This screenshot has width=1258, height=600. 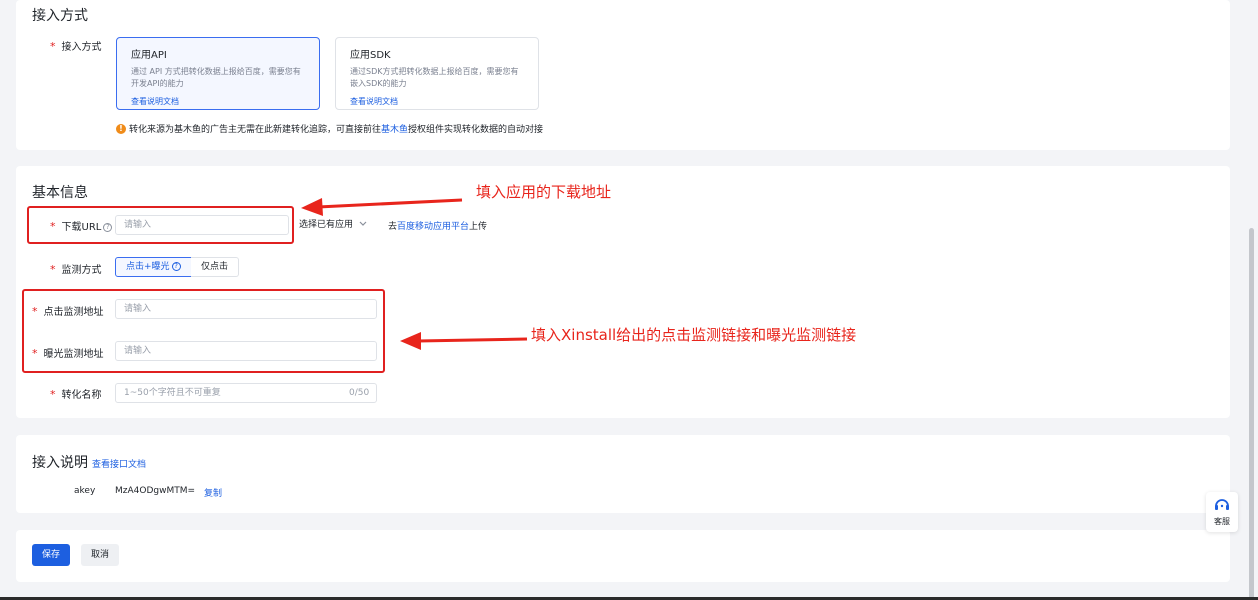 I want to click on scrollbar, so click(x=1251, y=414).